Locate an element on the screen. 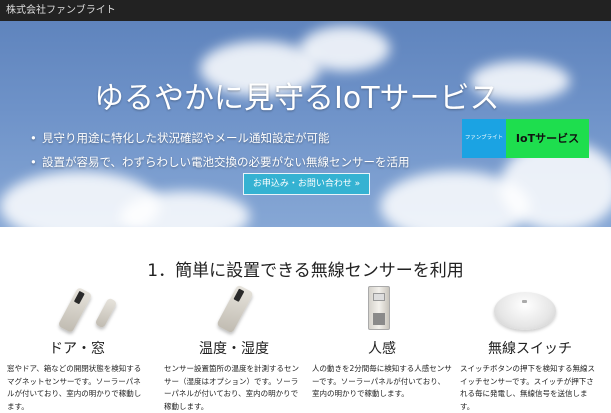 The height and width of the screenshot is (413, 611). temperature-sensor-body is located at coordinates (235, 309).